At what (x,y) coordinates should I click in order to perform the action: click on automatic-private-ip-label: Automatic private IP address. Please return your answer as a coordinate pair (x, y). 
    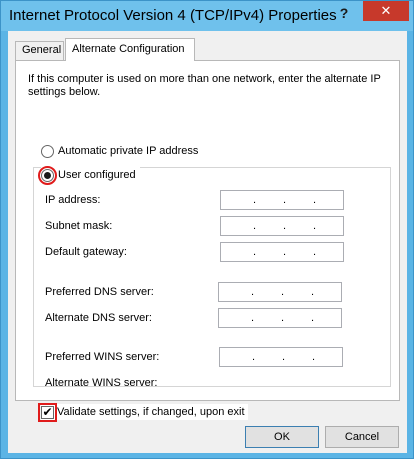
    Looking at the image, I should click on (128, 151).